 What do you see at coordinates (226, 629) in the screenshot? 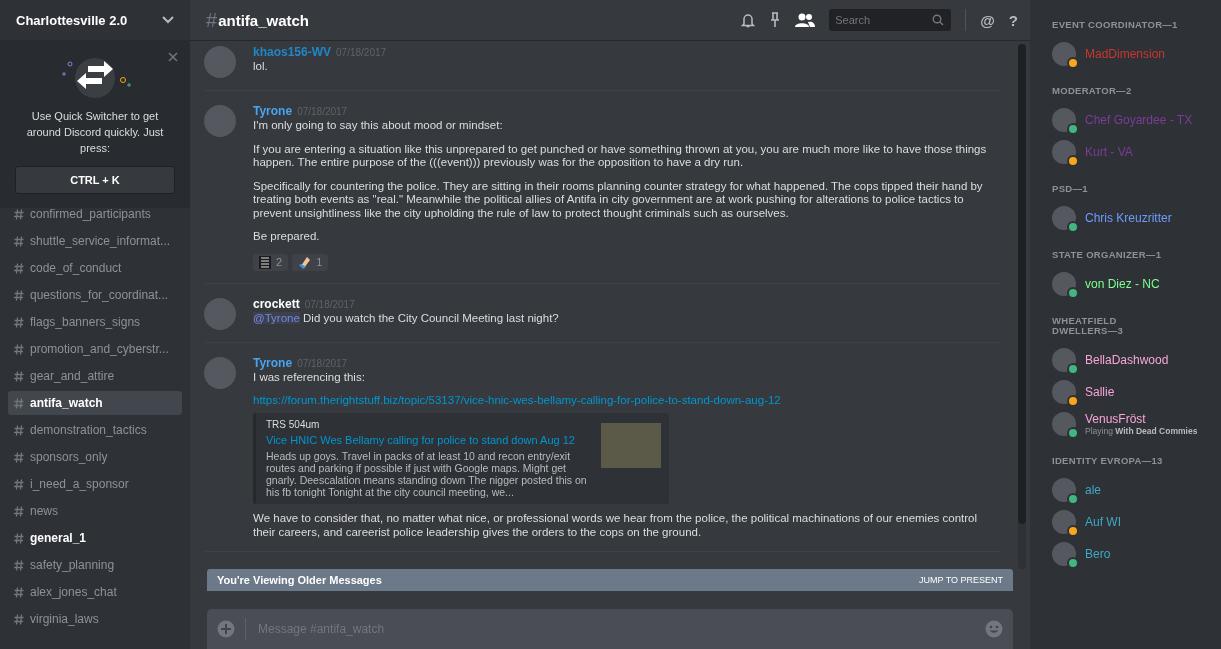
I see `plus-icon` at bounding box center [226, 629].